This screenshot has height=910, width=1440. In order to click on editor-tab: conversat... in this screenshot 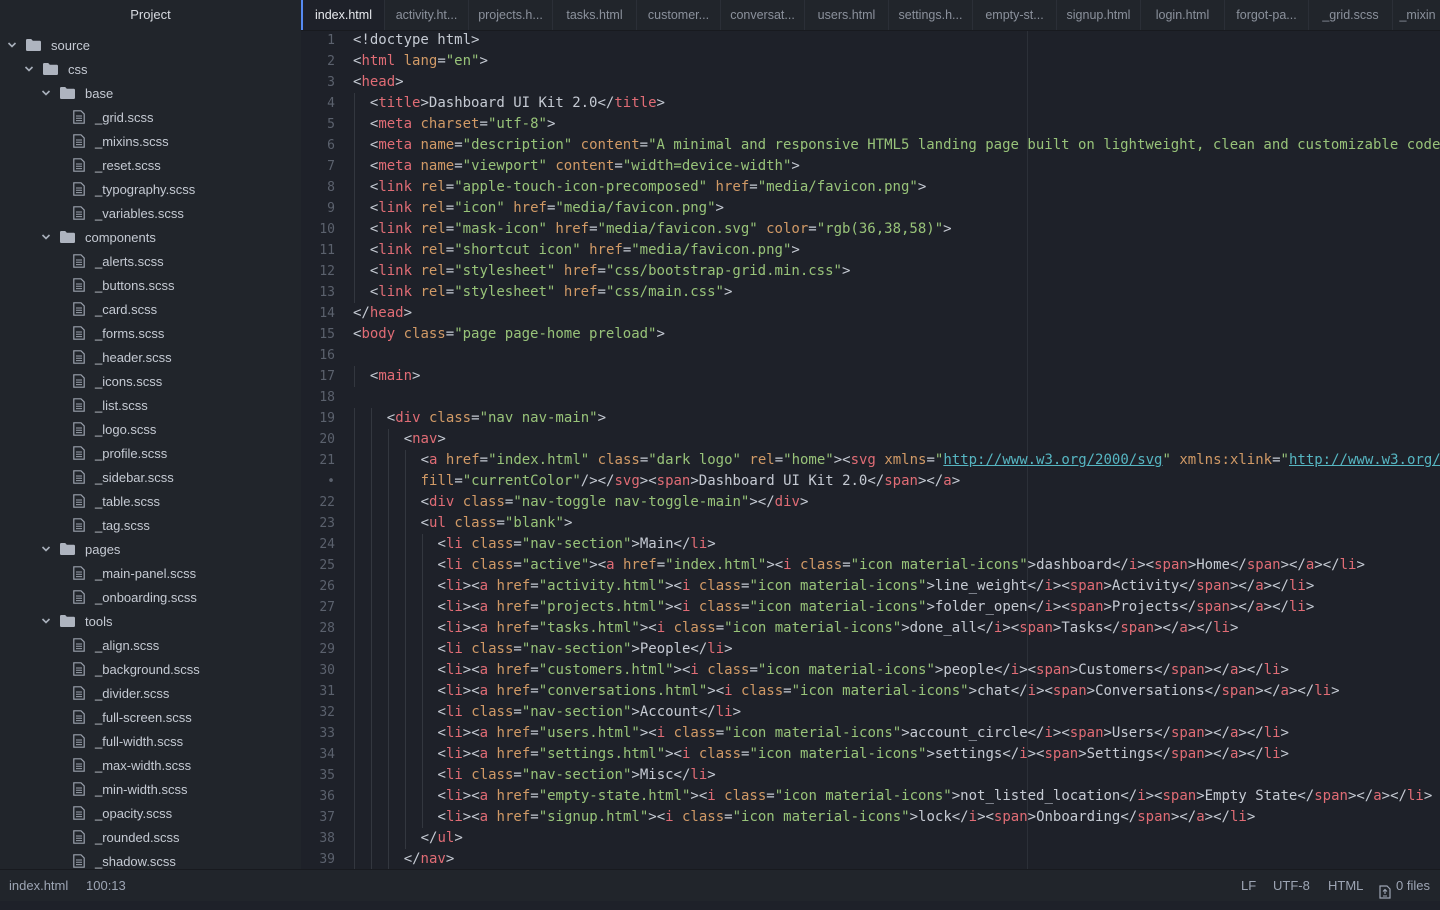, I will do `click(763, 15)`.